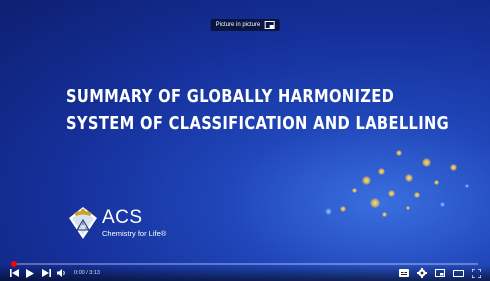  I want to click on play-icon, so click(30, 273).